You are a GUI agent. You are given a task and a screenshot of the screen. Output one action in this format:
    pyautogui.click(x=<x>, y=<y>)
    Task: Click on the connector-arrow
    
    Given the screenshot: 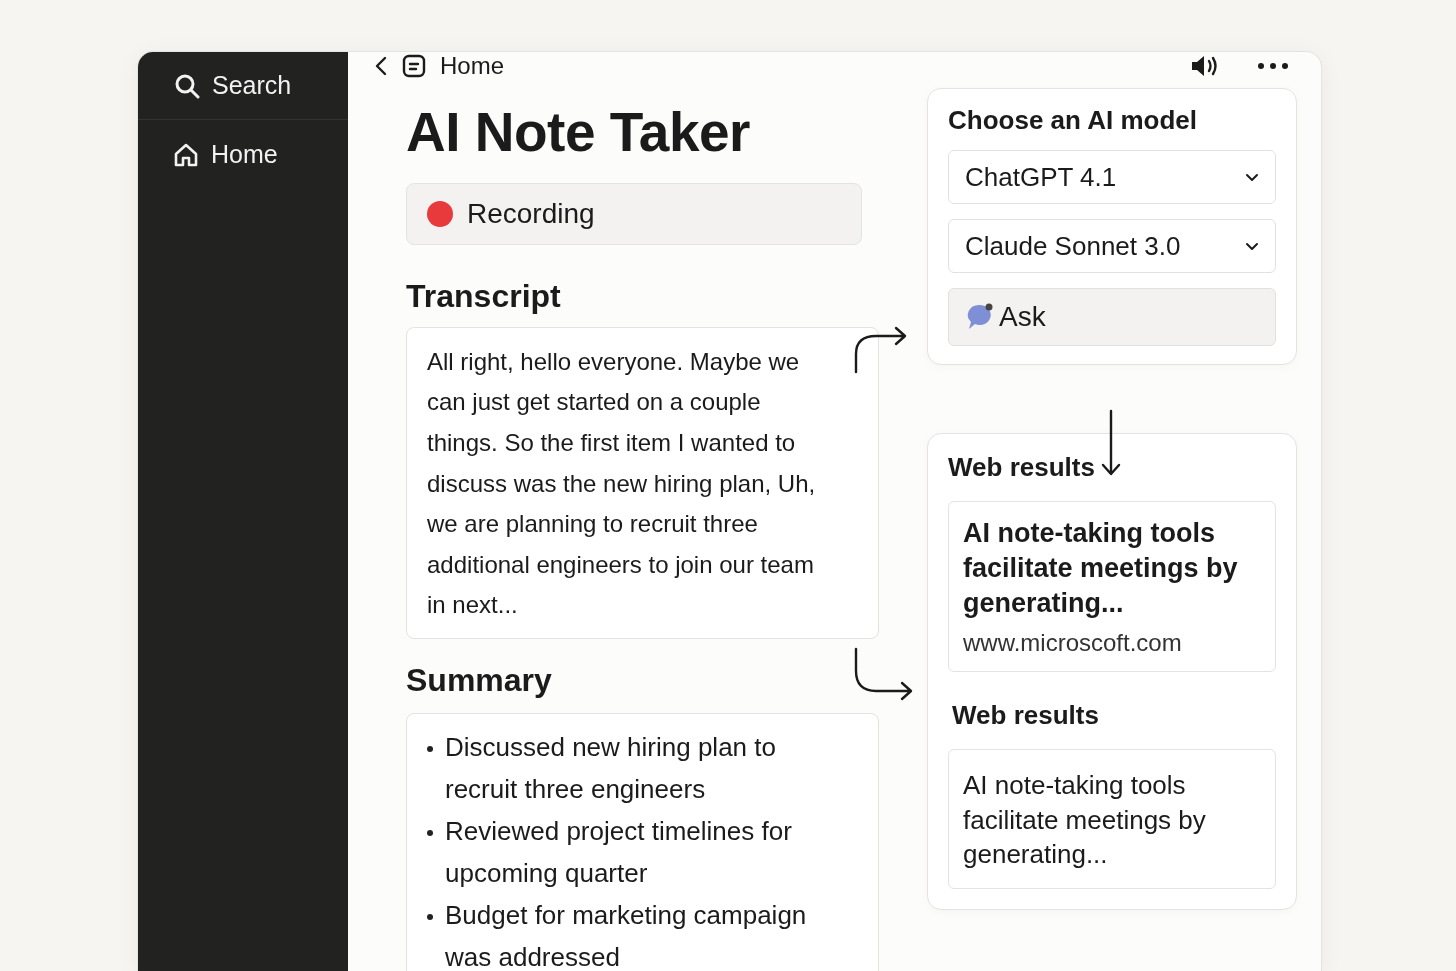 What is the action you would take?
    pyautogui.click(x=1111, y=443)
    